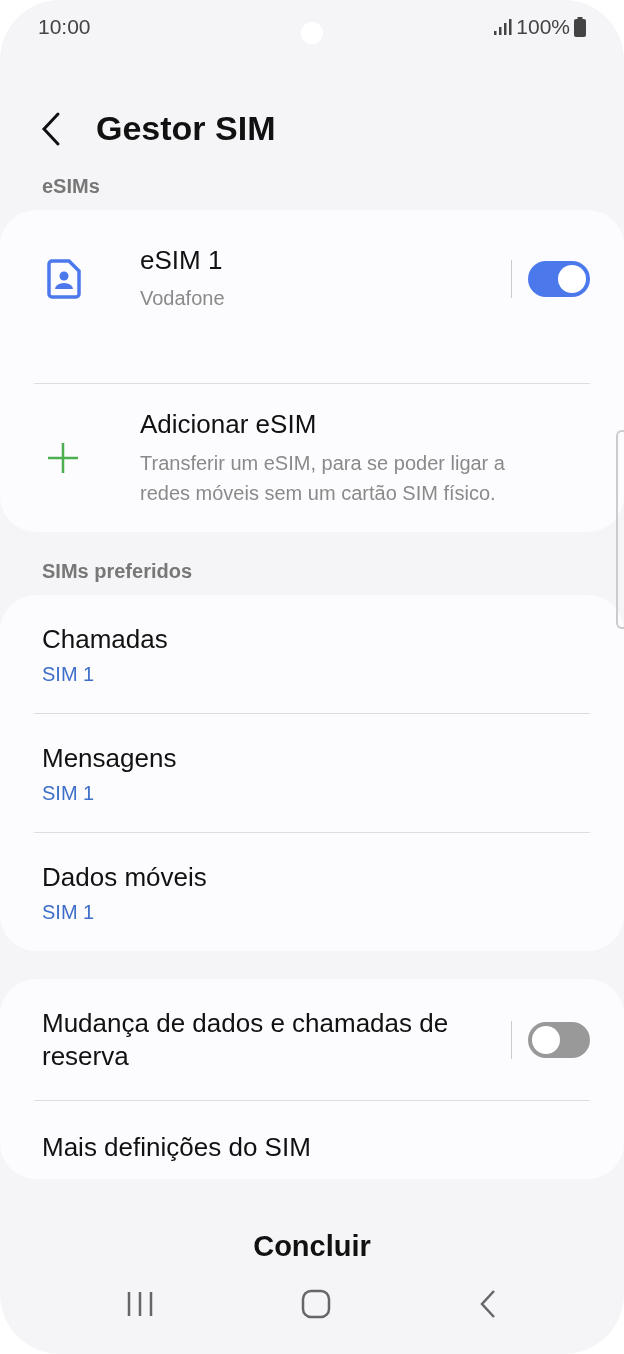  What do you see at coordinates (316, 759) in the screenshot?
I see `setting-title: Mensagens` at bounding box center [316, 759].